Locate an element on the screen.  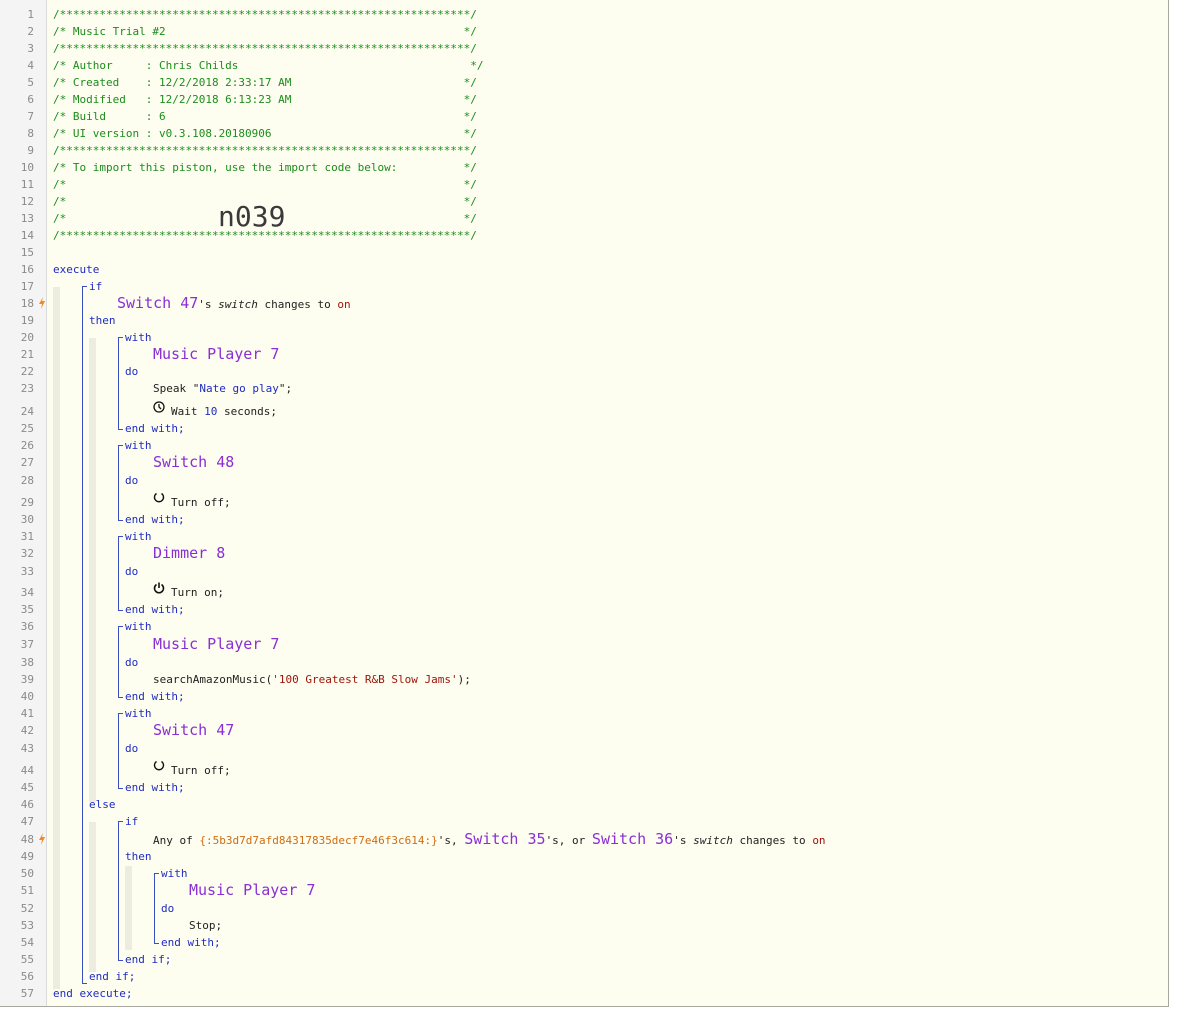
line-number: 20 is located at coordinates (27, 337).